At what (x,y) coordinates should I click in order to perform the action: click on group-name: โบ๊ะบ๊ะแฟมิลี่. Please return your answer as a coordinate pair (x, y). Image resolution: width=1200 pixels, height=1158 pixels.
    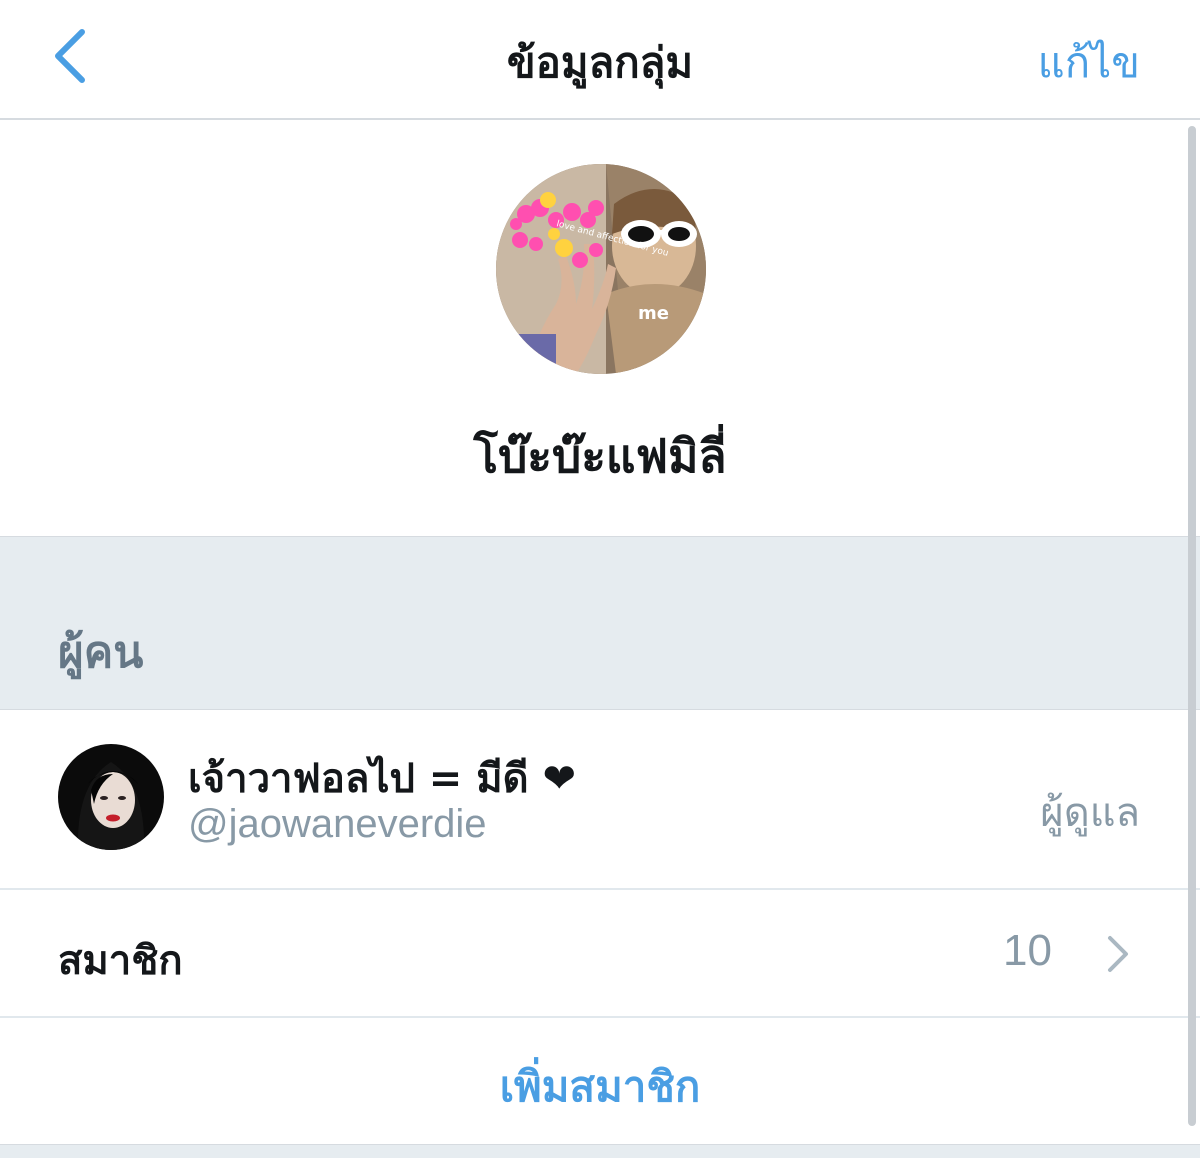
    Looking at the image, I should click on (600, 456).